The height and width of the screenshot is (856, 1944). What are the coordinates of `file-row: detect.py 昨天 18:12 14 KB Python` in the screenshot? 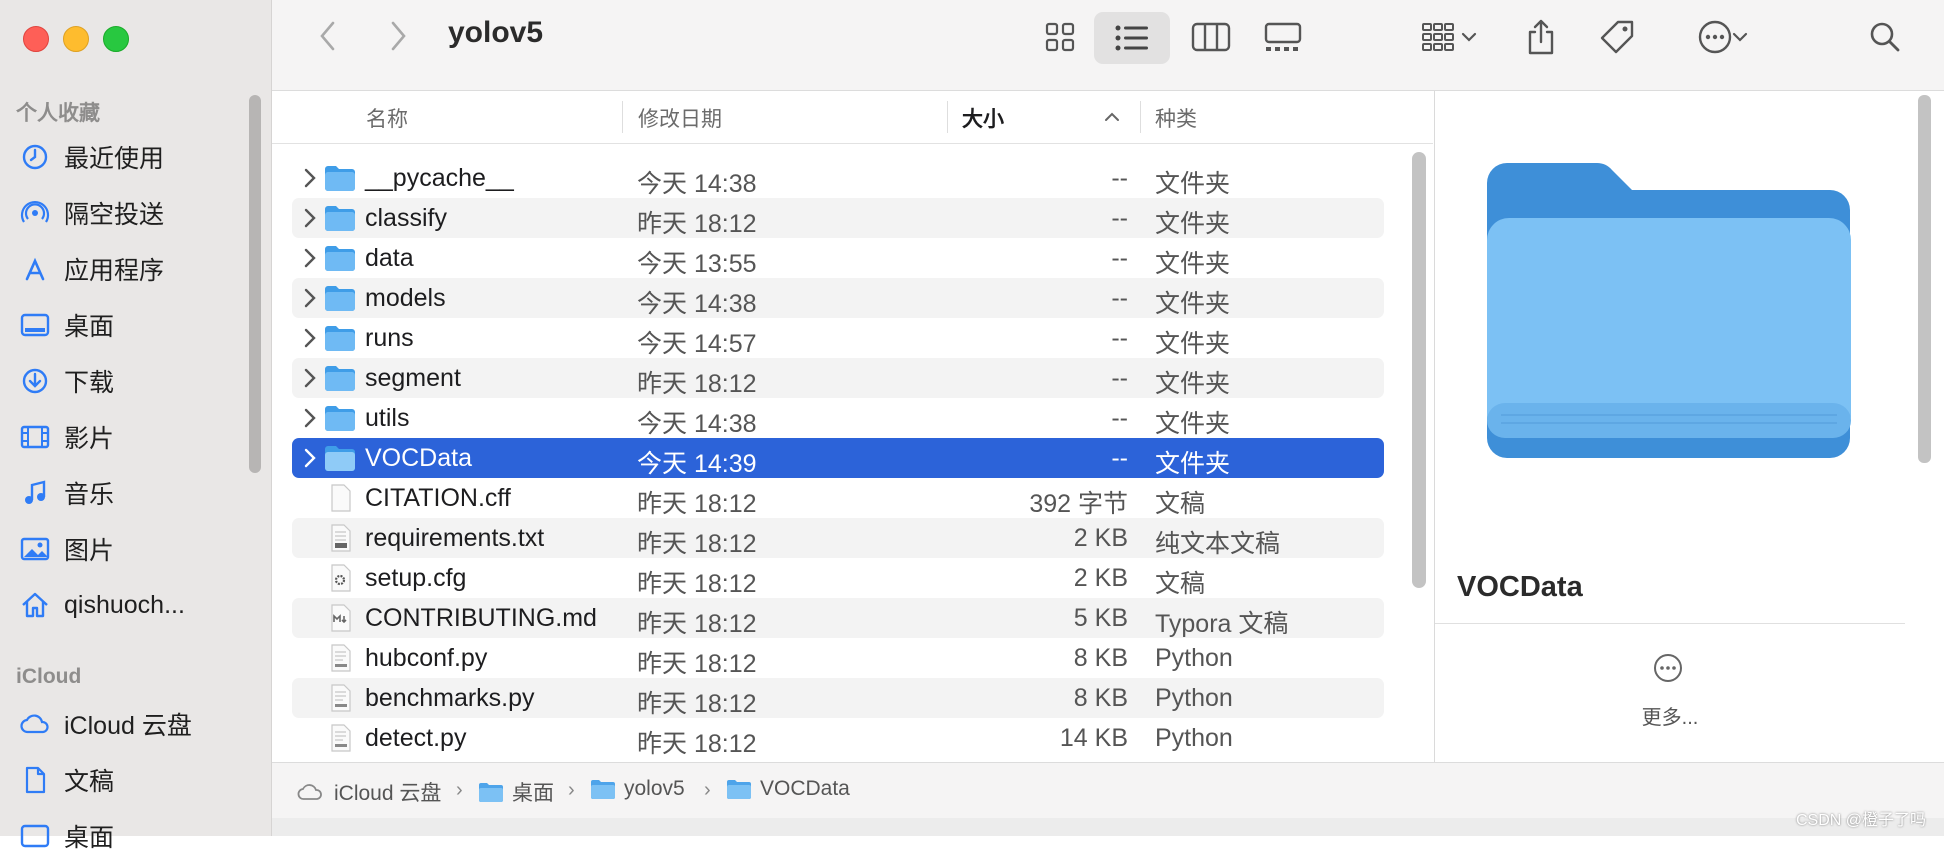 It's located at (838, 738).